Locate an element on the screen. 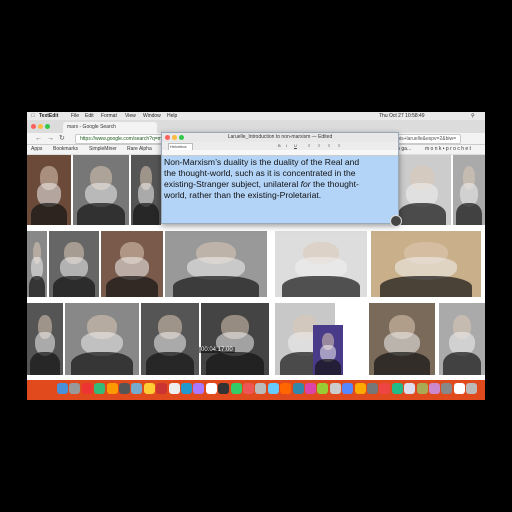 This screenshot has width=512, height=512. text-line-3-end: the thought- is located at coordinates (334, 184).